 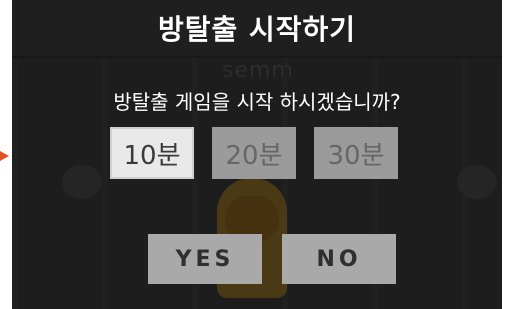 What do you see at coordinates (339, 259) in the screenshot?
I see `no-button: NO` at bounding box center [339, 259].